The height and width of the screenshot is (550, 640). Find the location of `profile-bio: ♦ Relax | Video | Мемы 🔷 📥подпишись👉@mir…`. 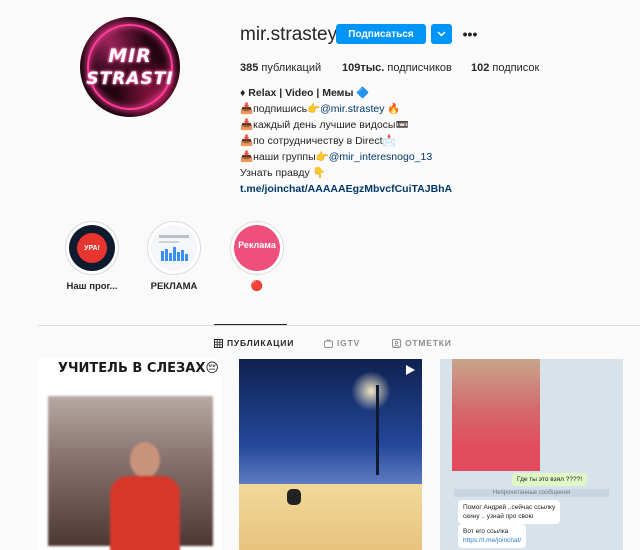

profile-bio: ♦ Relax | Video | Мемы 🔷 📥подпишись👉@mir… is located at coordinates (405, 141).